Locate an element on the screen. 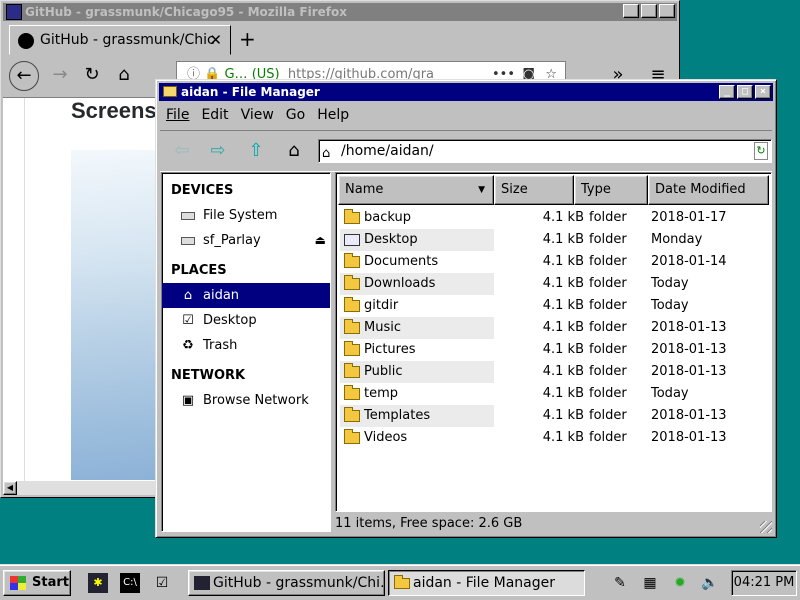  windows-logo-icon is located at coordinates (18, 583).